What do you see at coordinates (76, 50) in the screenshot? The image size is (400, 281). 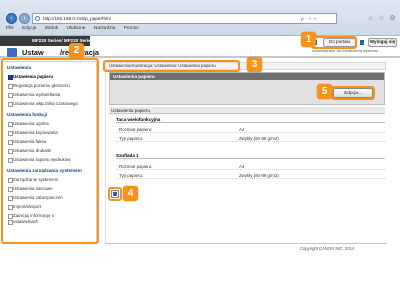 I see `callout-2: 2` at bounding box center [76, 50].